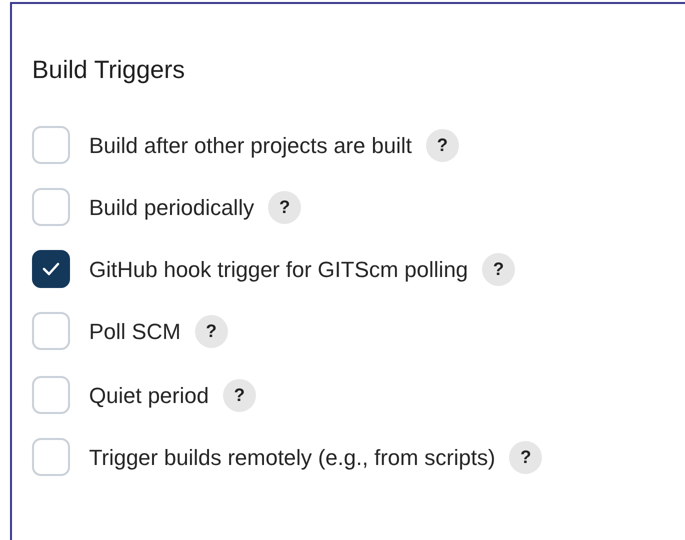  What do you see at coordinates (171, 208) in the screenshot?
I see `checkbox-label: Build periodically` at bounding box center [171, 208].